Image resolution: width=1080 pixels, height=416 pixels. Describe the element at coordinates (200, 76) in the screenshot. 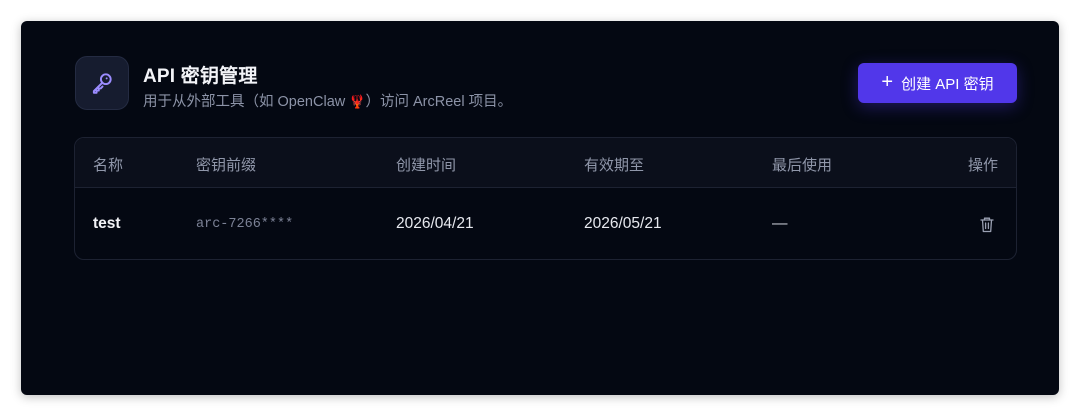

I see `page-title: API 密钥管理` at that location.